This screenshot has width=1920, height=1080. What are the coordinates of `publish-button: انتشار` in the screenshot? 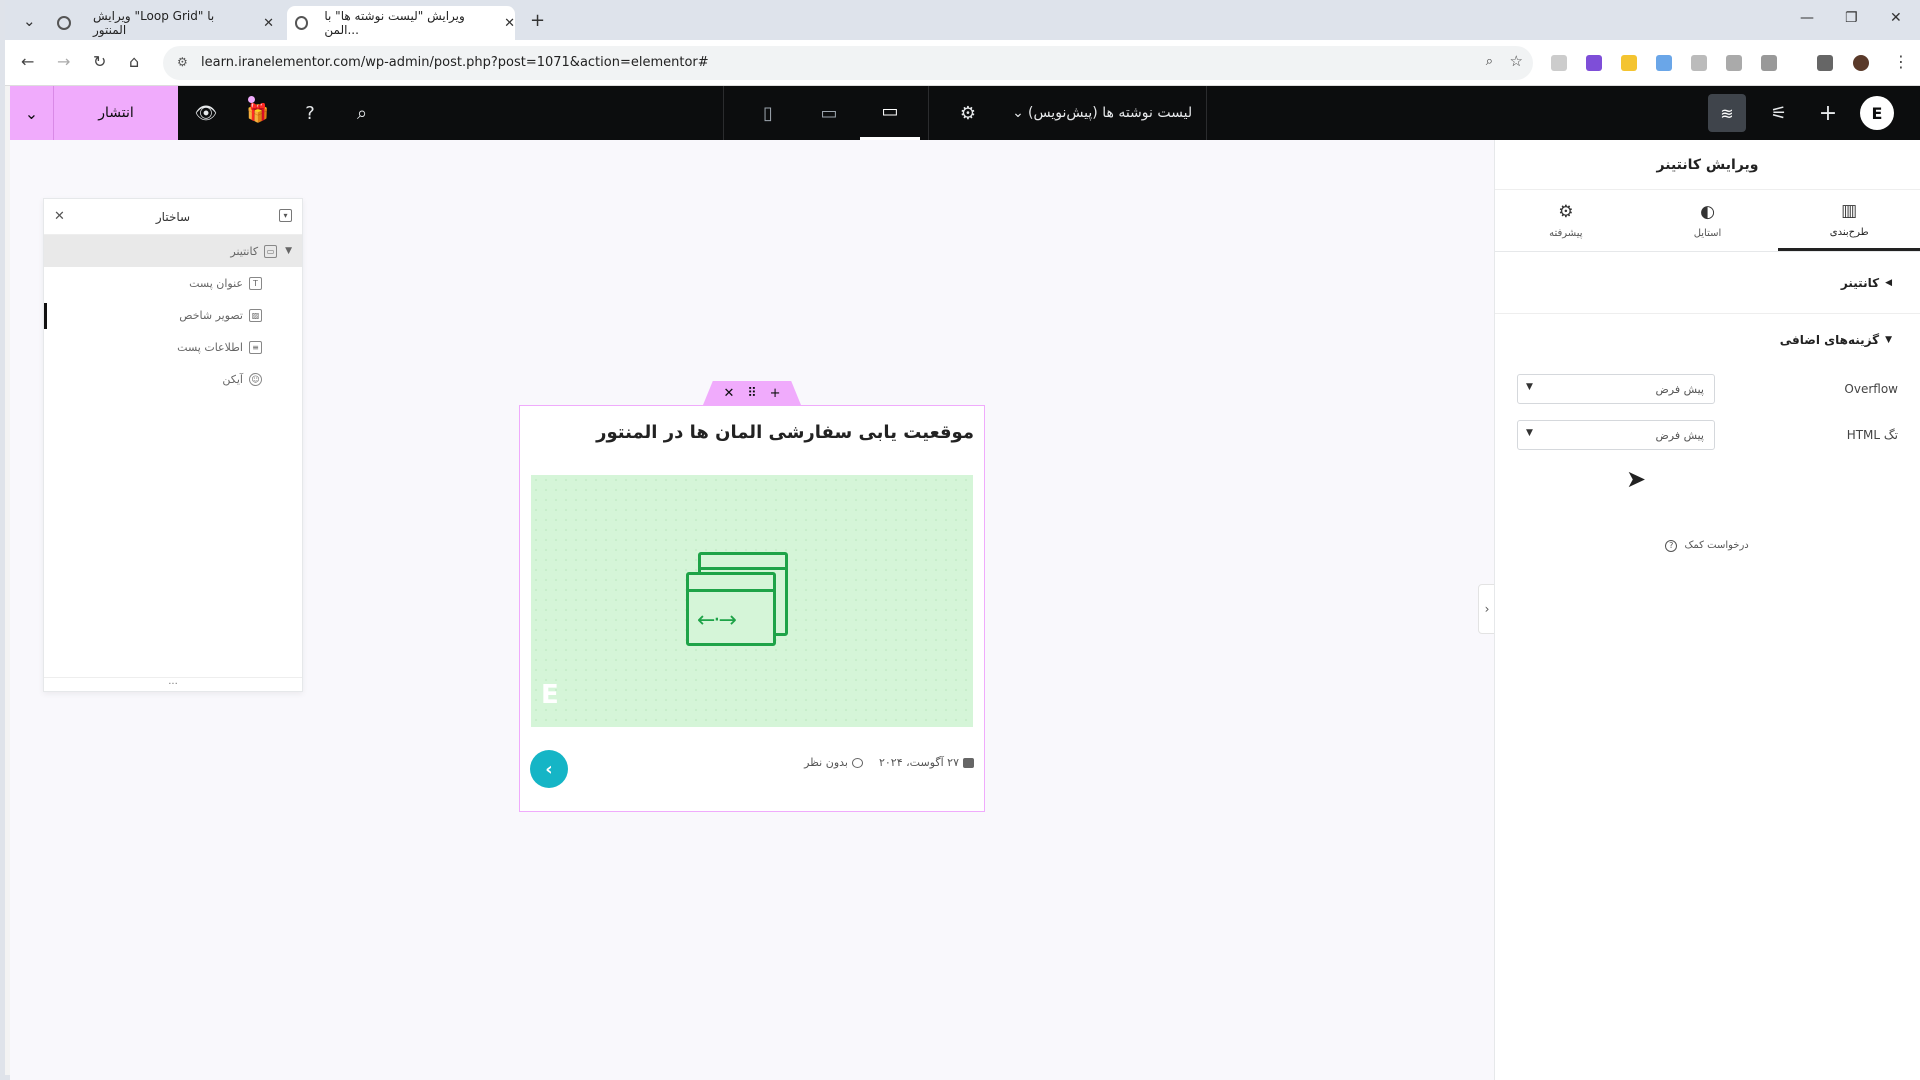 It's located at (115, 113).